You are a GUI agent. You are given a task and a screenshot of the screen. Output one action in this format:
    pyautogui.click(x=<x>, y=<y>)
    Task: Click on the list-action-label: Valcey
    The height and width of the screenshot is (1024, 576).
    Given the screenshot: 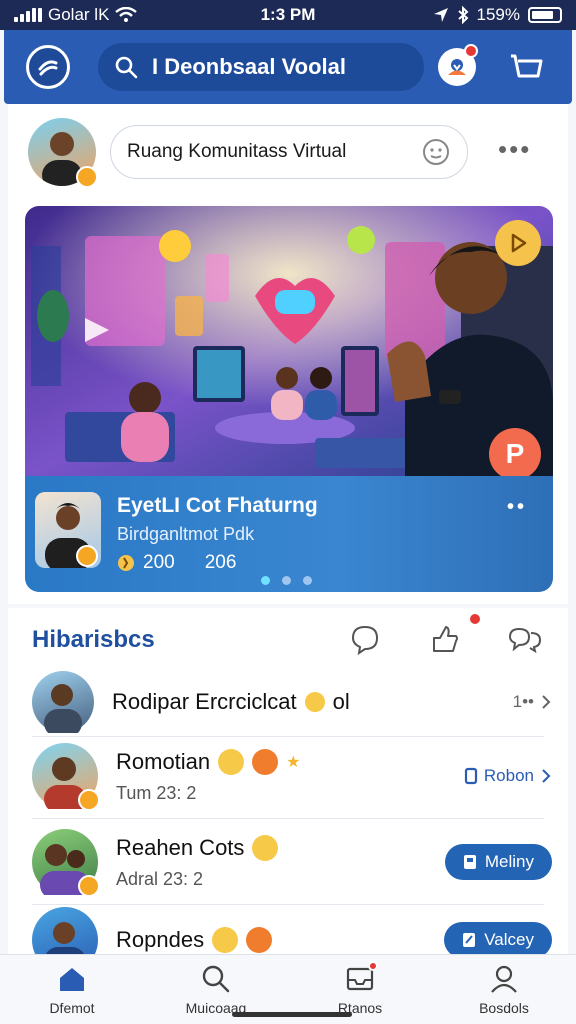 What is the action you would take?
    pyautogui.click(x=509, y=939)
    